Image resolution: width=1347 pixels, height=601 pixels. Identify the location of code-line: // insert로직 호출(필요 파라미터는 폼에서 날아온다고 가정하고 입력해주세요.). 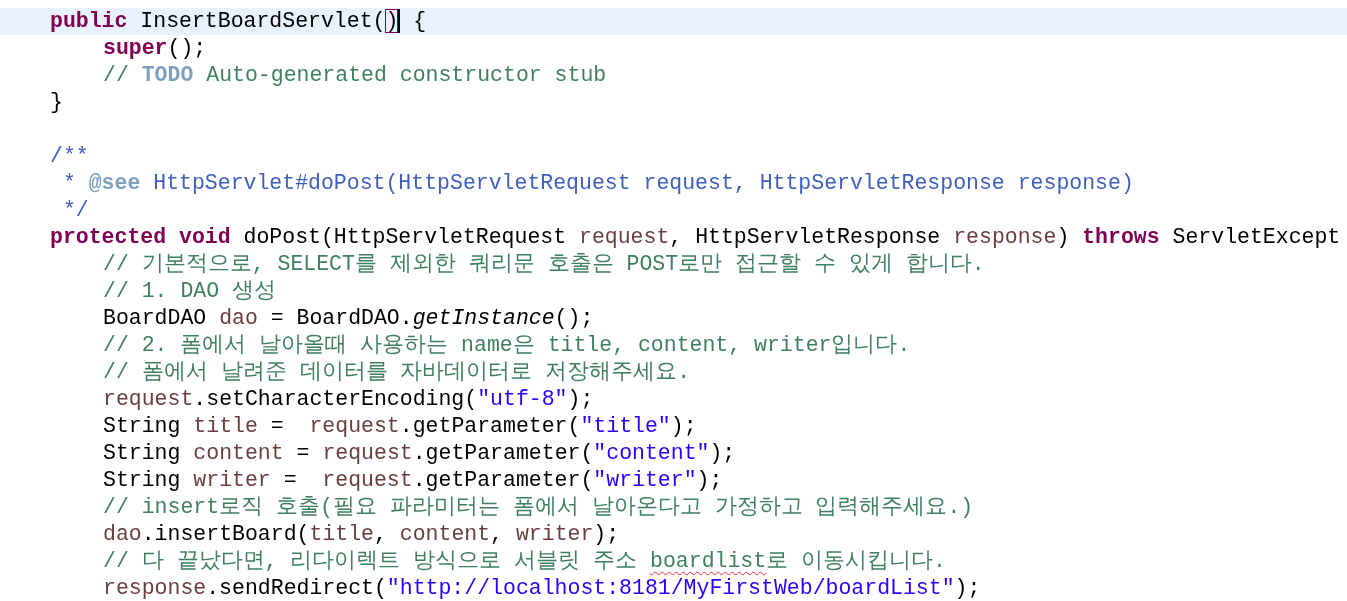
(538, 507).